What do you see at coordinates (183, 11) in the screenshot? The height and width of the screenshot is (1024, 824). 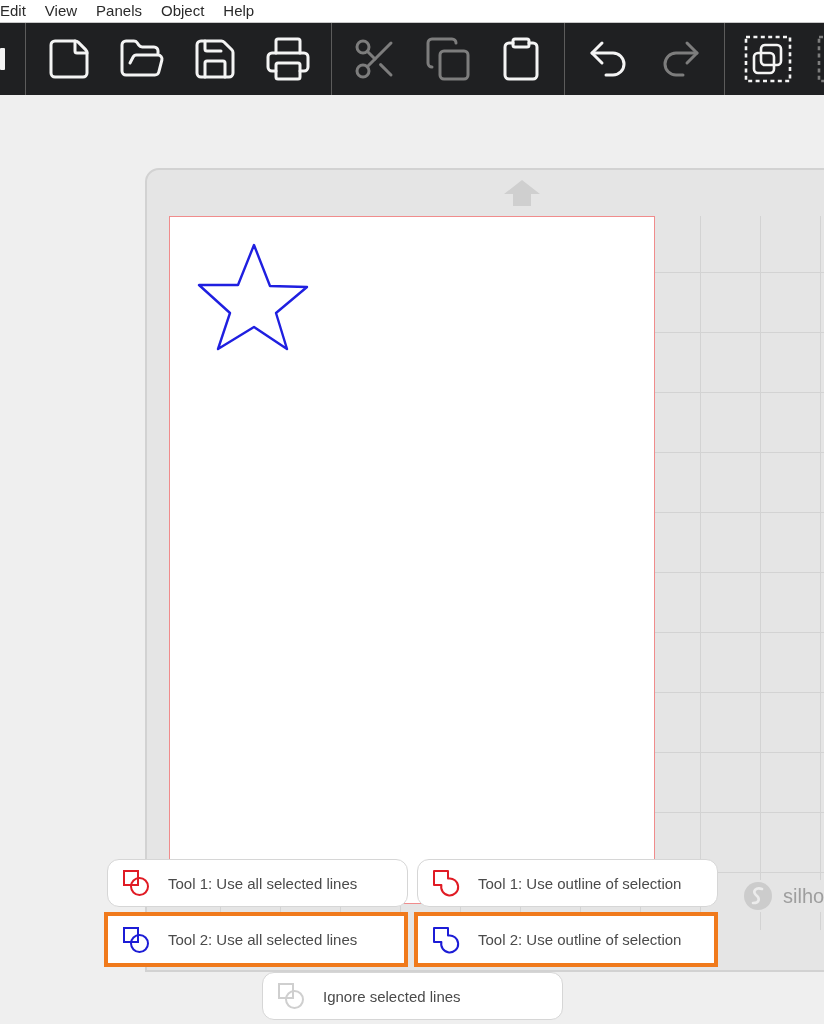 I see `menu-item: Object` at bounding box center [183, 11].